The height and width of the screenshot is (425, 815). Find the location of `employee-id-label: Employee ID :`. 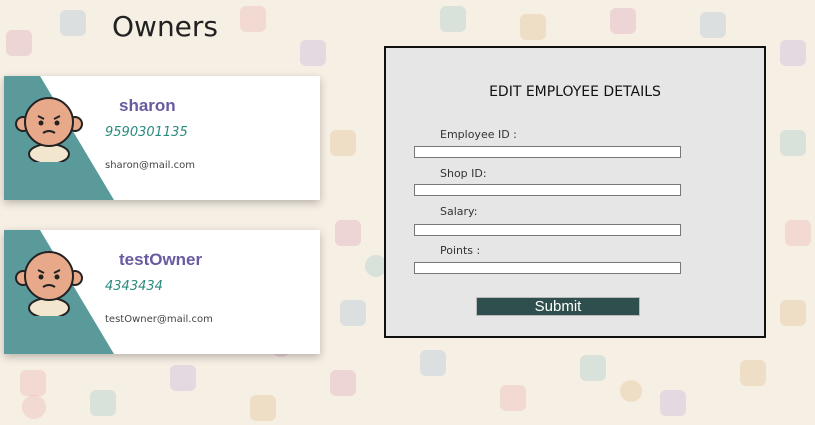

employee-id-label: Employee ID : is located at coordinates (478, 134).